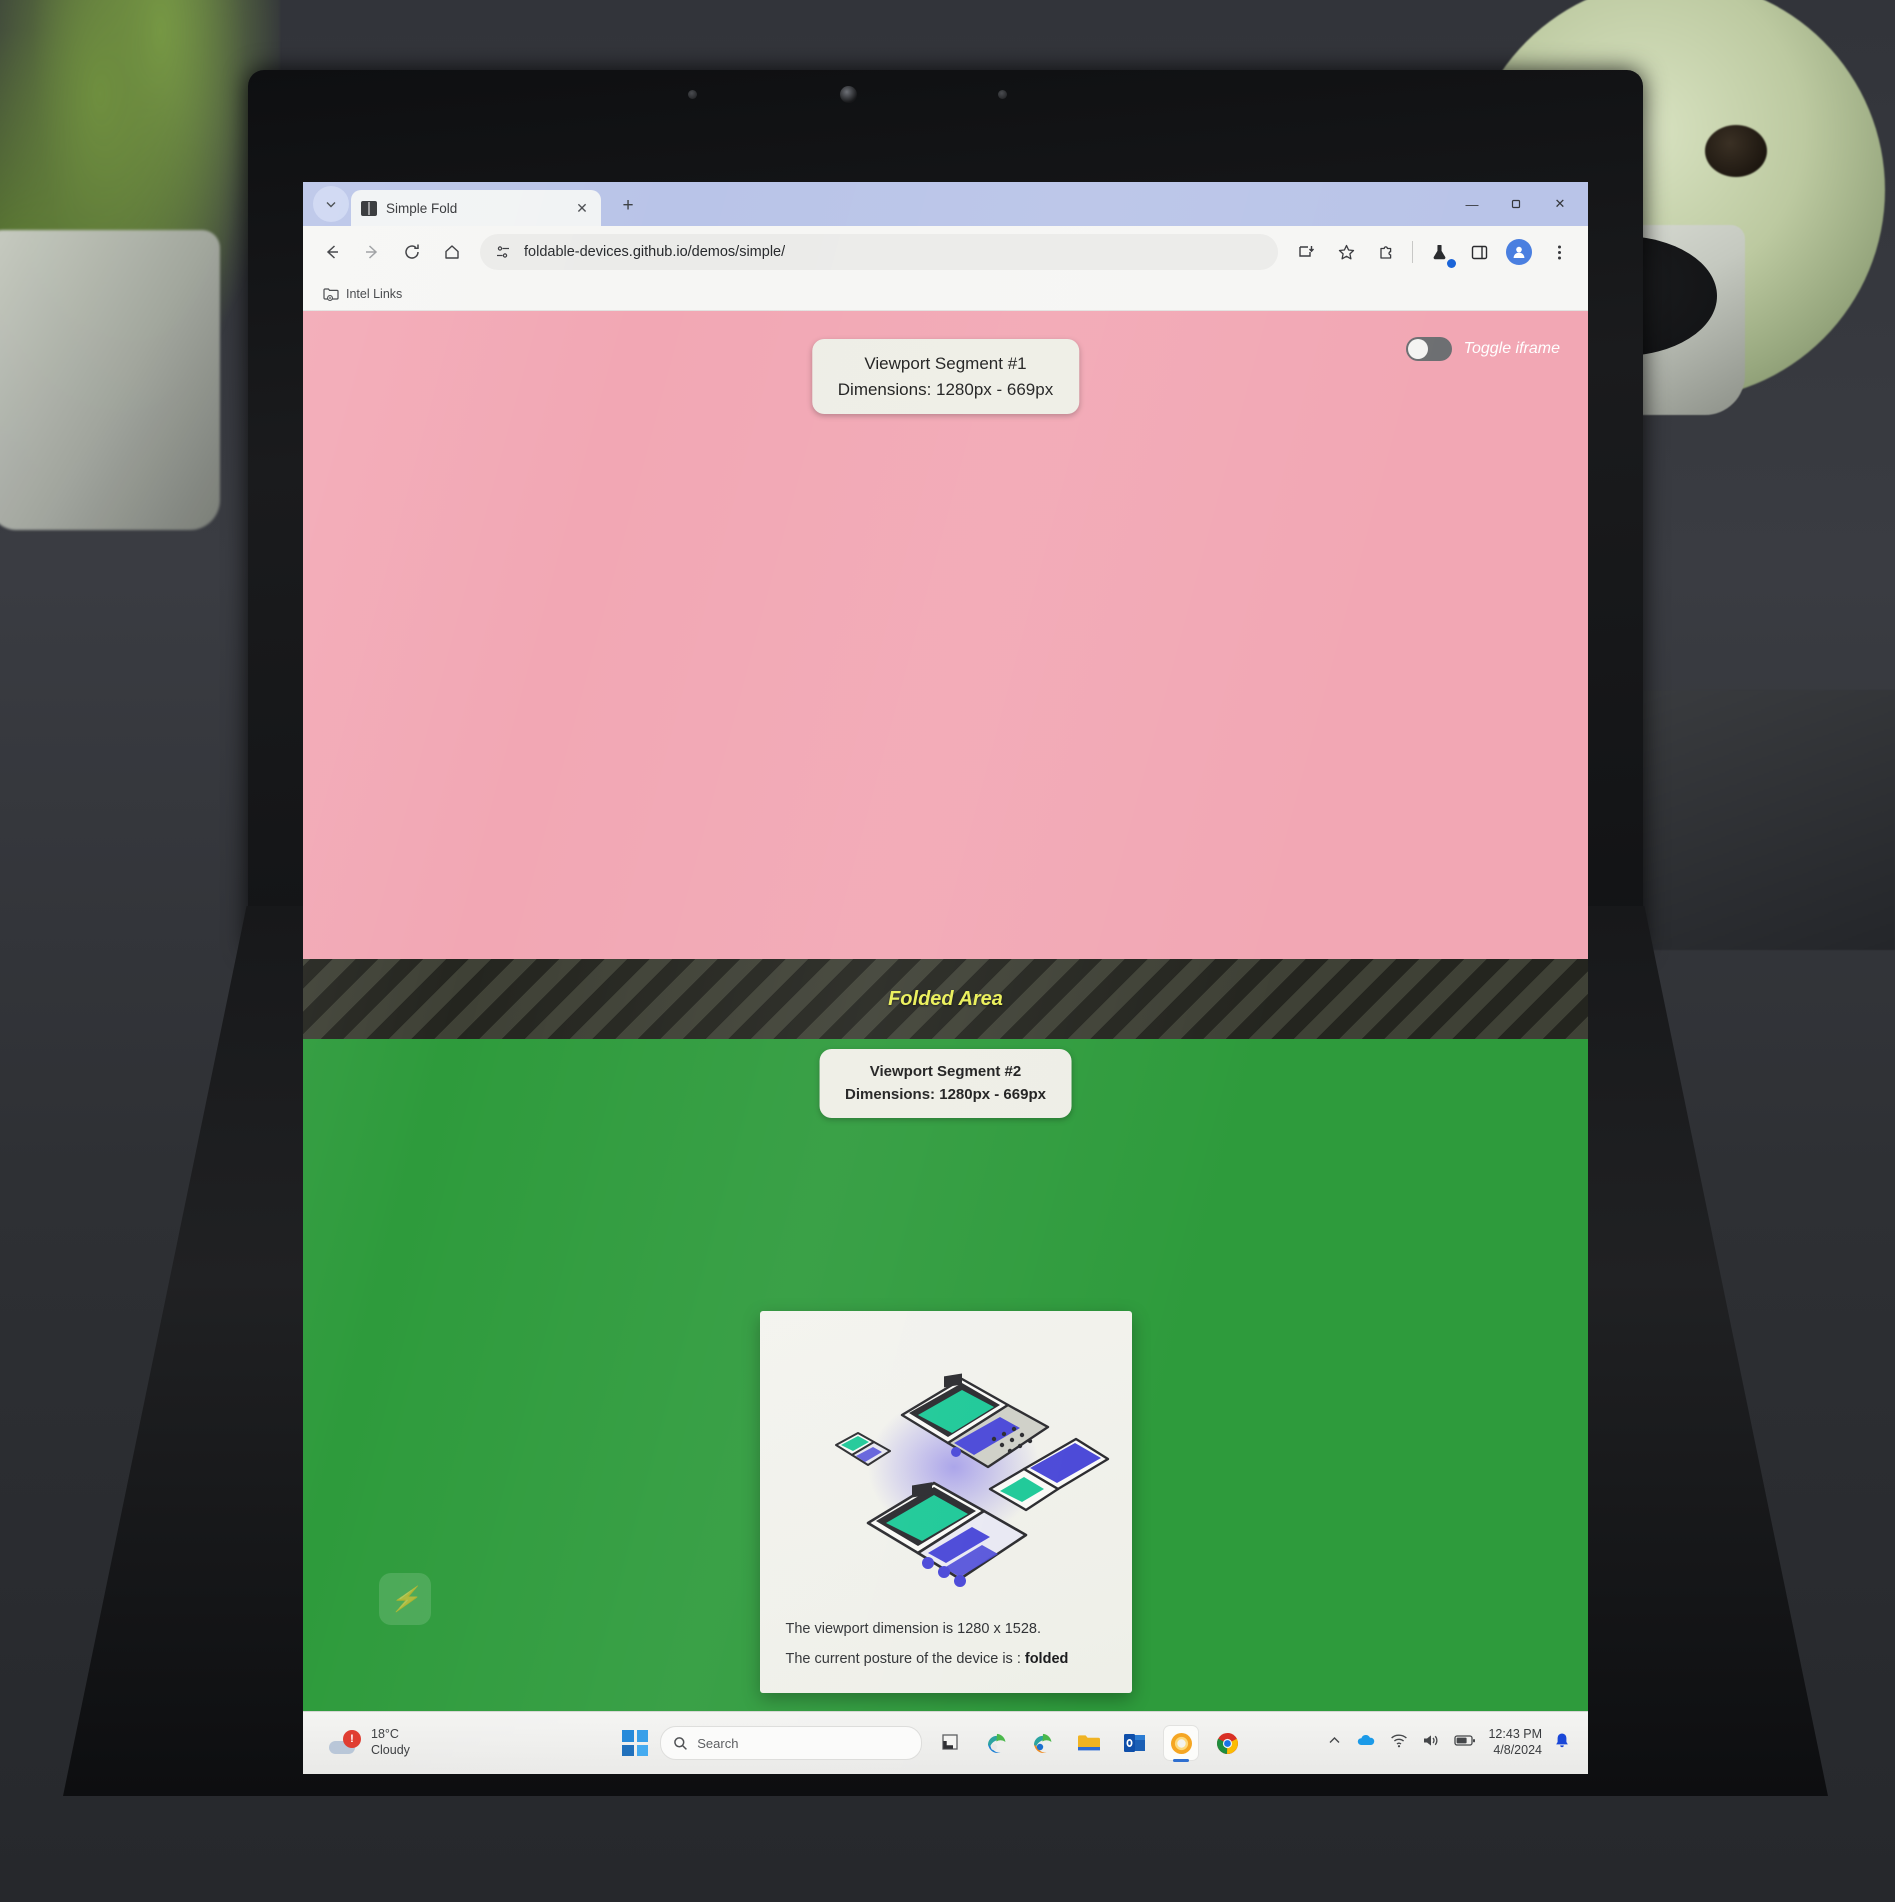  I want to click on task-view-icon, so click(950, 1742).